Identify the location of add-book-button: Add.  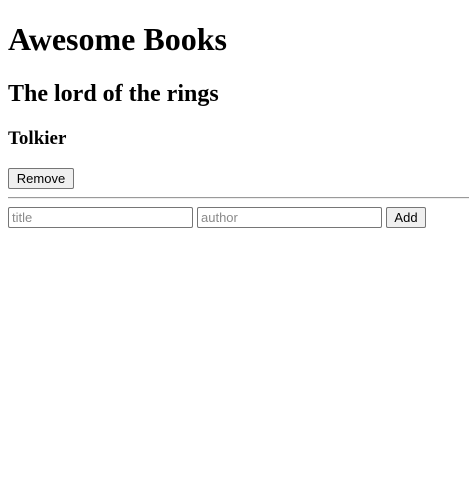
(406, 217).